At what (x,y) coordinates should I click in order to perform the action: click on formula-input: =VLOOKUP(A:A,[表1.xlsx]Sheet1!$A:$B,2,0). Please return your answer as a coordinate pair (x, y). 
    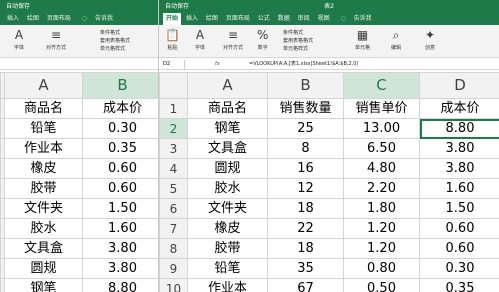
    Looking at the image, I should click on (303, 64).